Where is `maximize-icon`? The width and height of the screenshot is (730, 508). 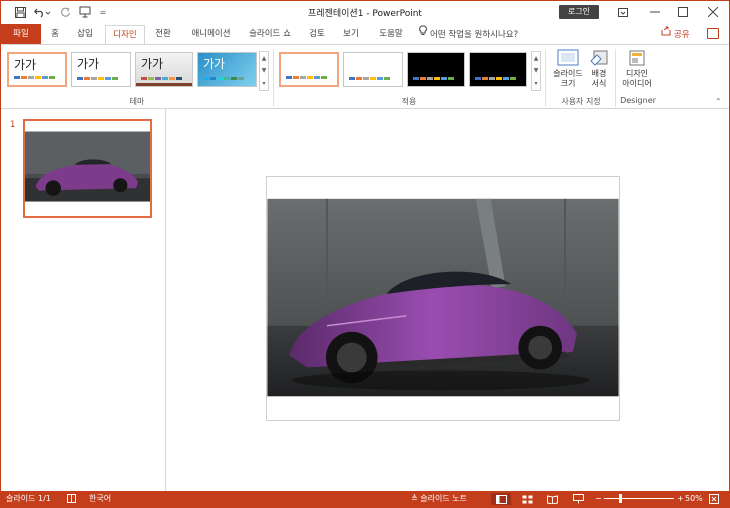 maximize-icon is located at coordinates (683, 12).